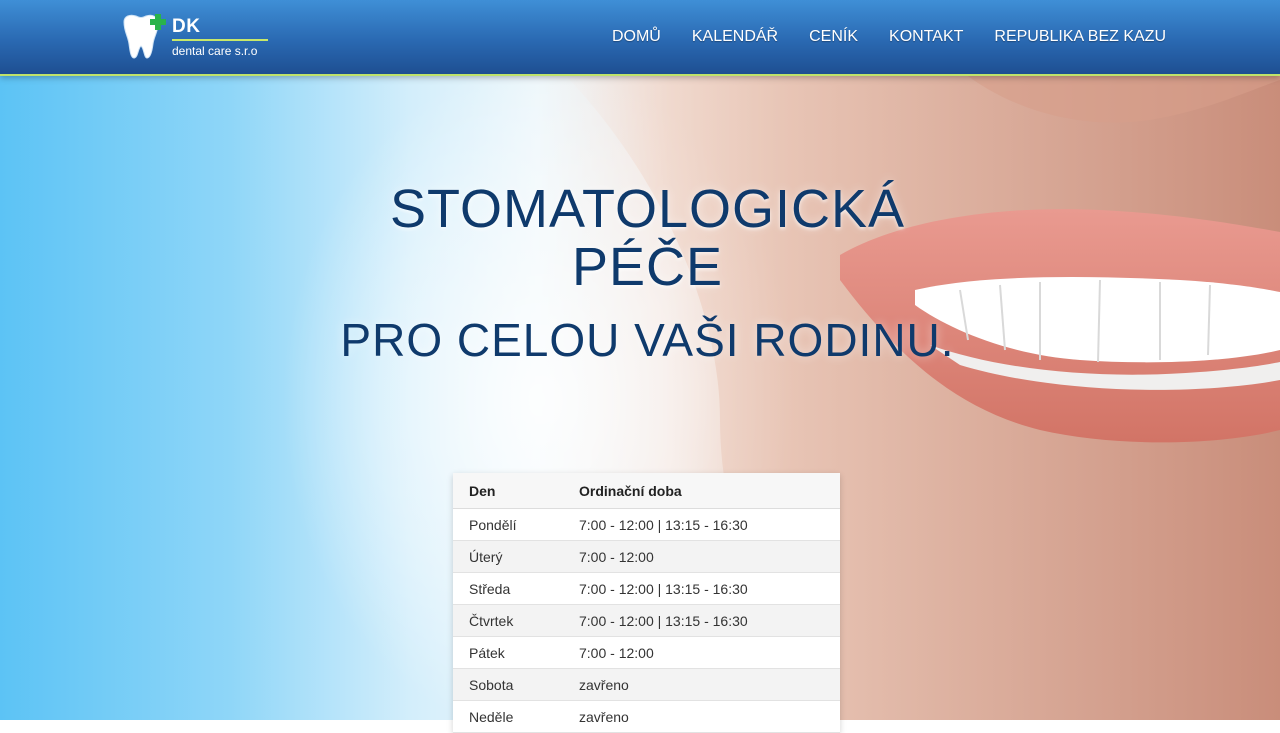 Image resolution: width=1280 pixels, height=733 pixels. I want to click on table-header-row: Den Ordinační doba, so click(646, 491).